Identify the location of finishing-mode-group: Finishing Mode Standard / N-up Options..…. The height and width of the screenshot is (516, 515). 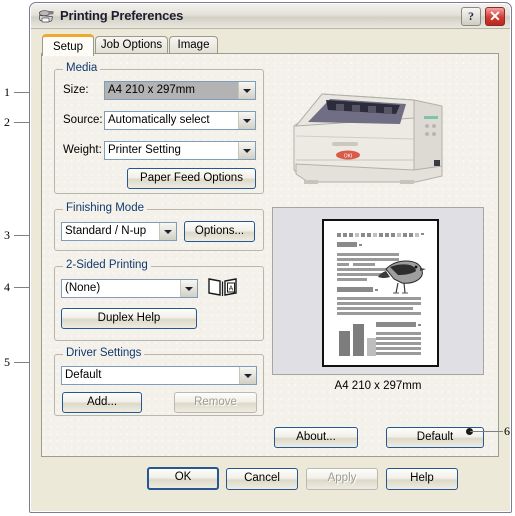
(159, 226).